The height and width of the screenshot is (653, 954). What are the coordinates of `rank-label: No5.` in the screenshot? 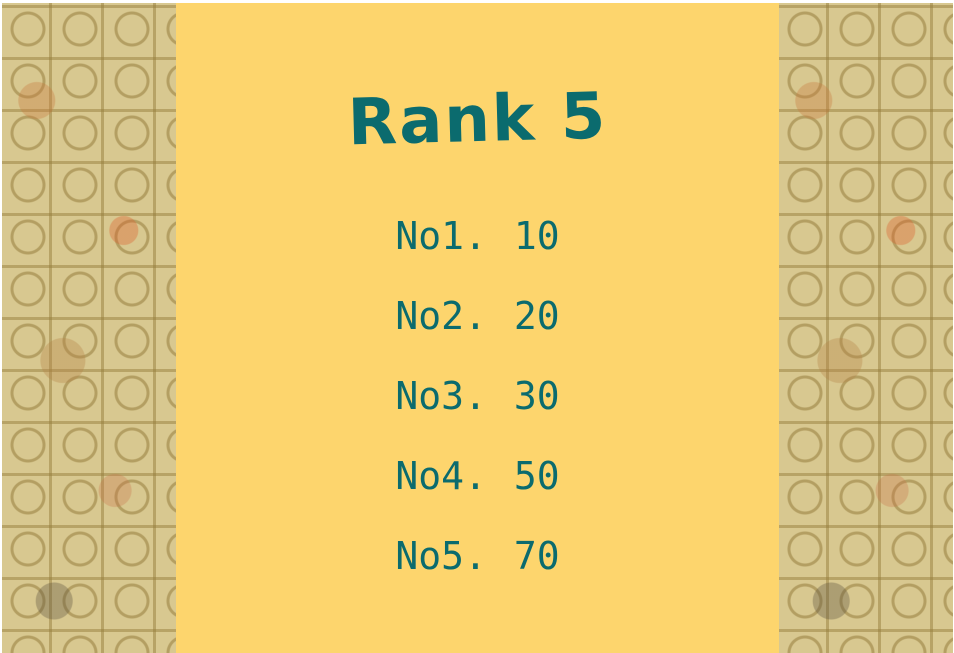 It's located at (441, 556).